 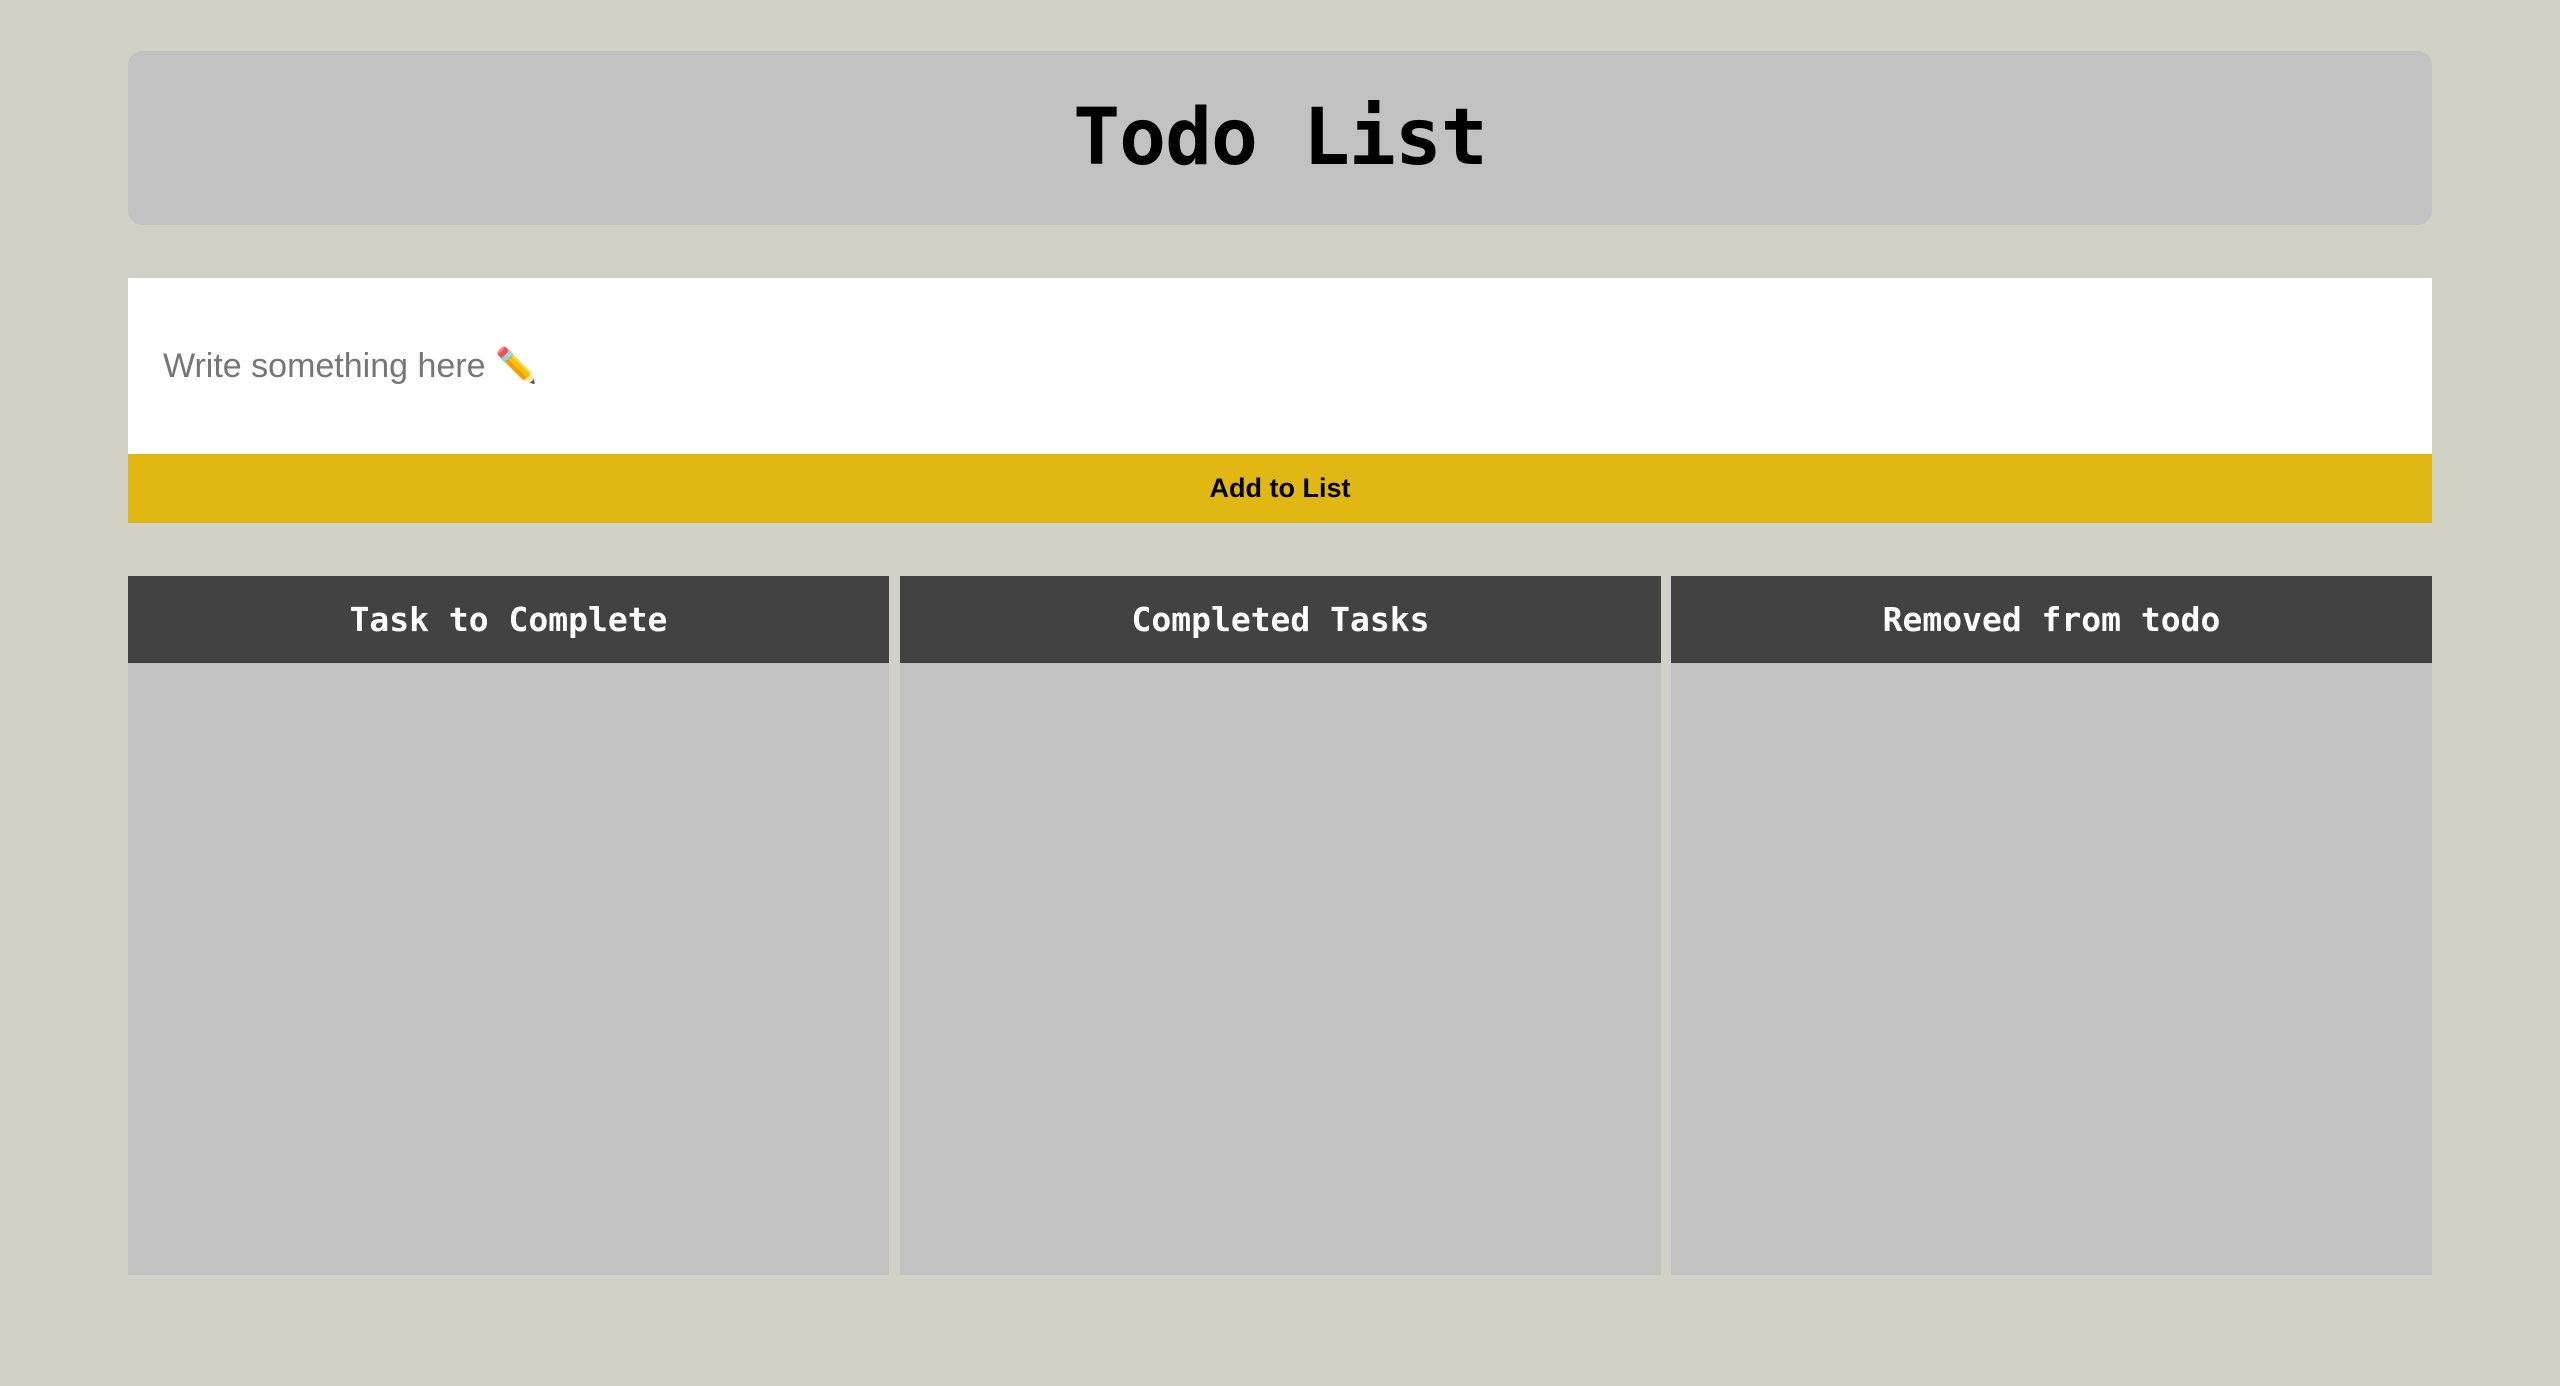 I want to click on column-header-completed-tasks: Completed Tasks, so click(x=1280, y=619).